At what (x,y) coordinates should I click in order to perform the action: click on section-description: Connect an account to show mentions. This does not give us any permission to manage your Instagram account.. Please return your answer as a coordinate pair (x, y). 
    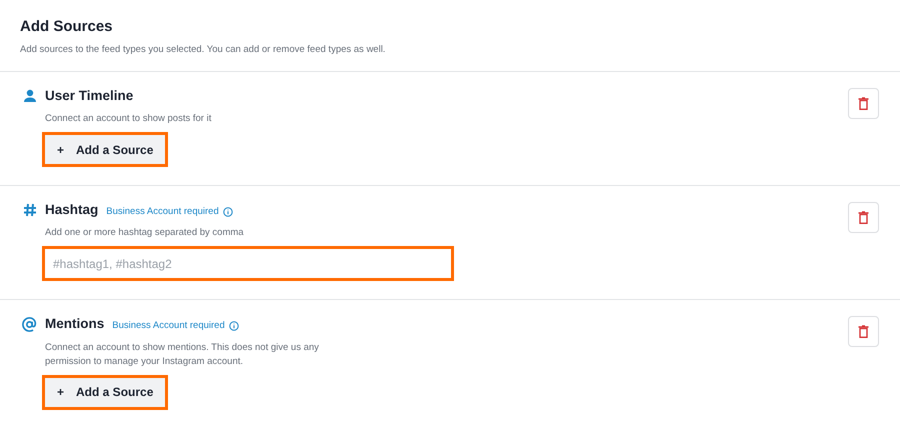
    Looking at the image, I should click on (182, 354).